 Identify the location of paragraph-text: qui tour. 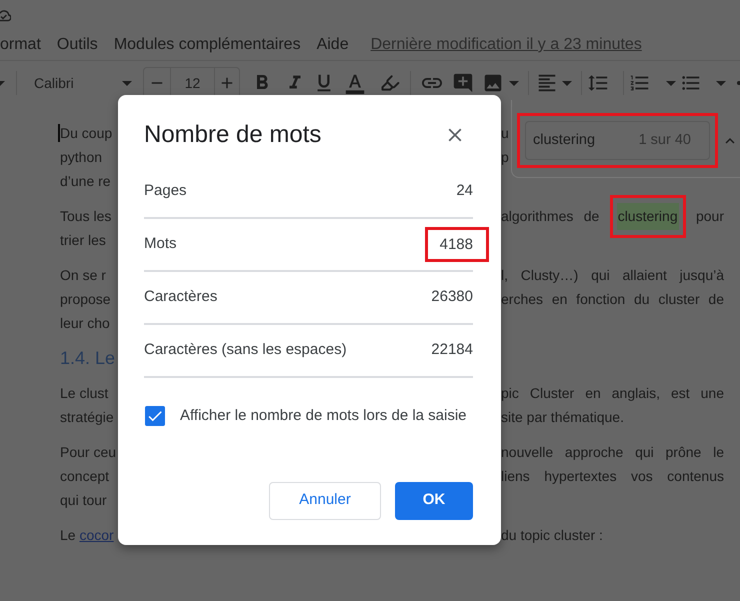
(83, 500).